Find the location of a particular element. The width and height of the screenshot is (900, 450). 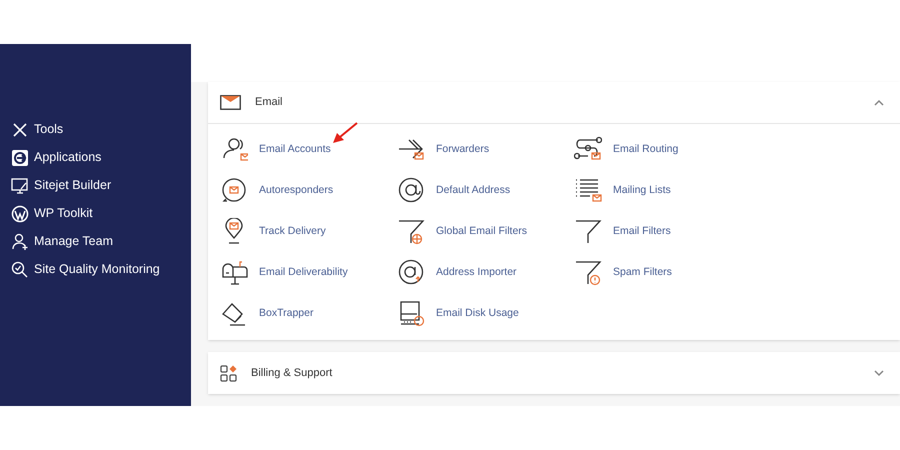

feature-link: Email Filters is located at coordinates (662, 232).